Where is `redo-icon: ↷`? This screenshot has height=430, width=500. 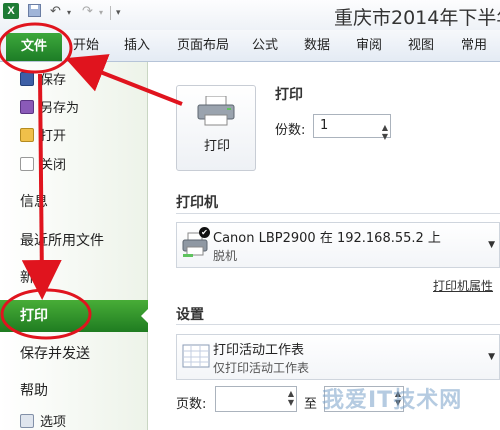
redo-icon: ↷ is located at coordinates (87, 13).